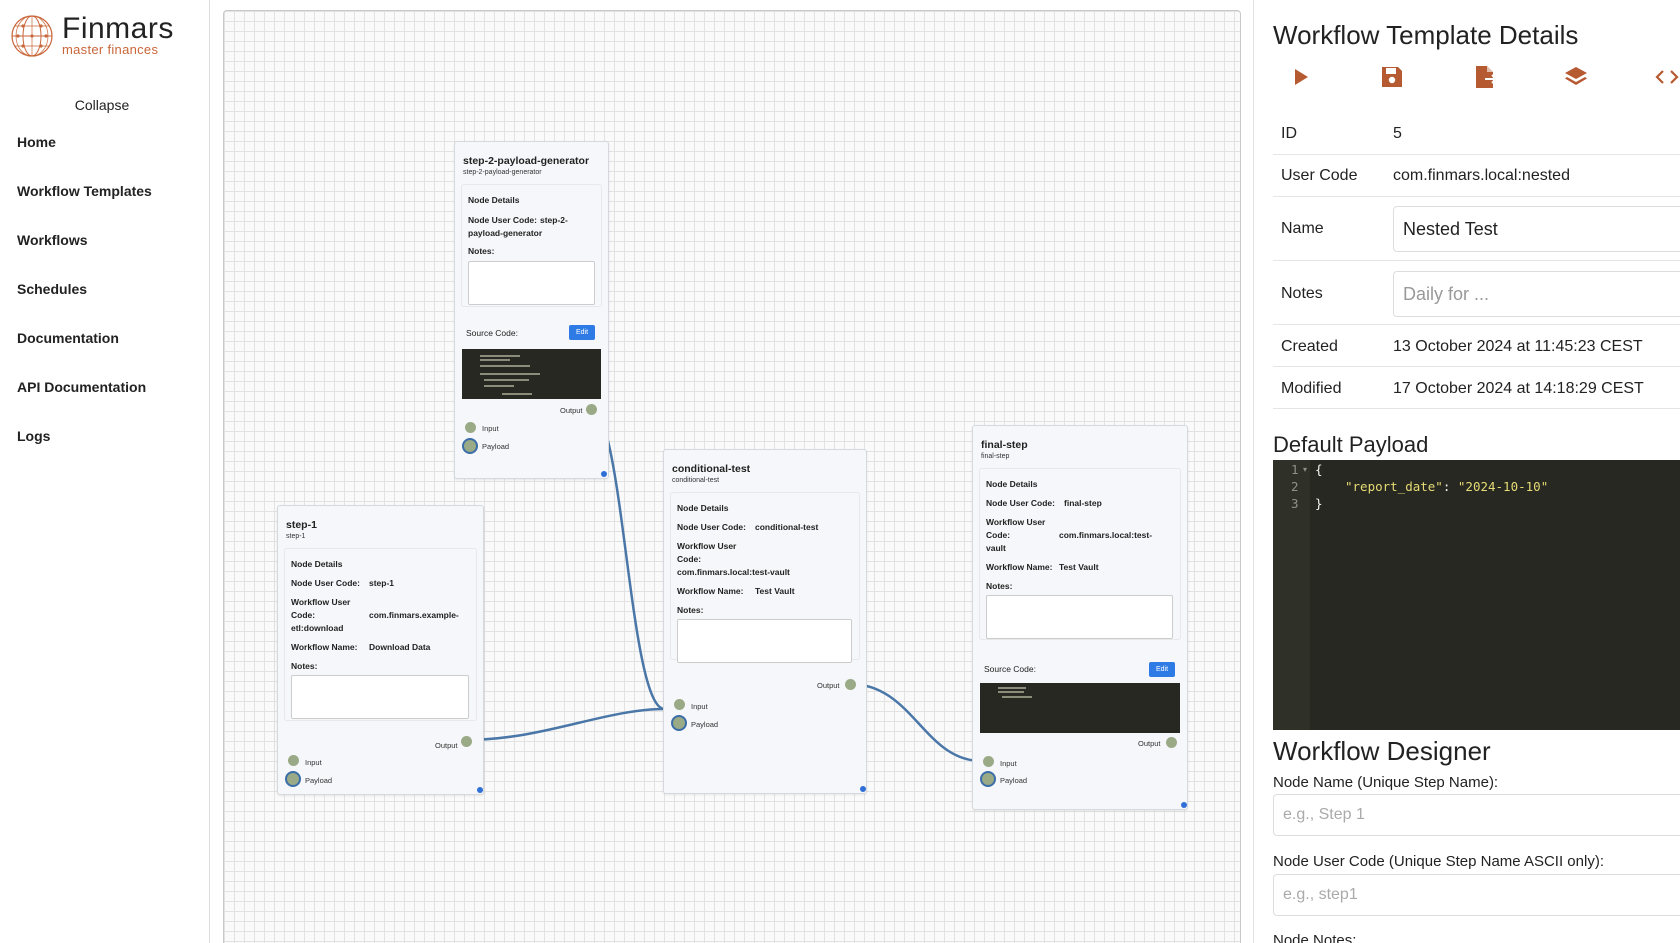 The width and height of the screenshot is (1680, 943). I want to click on created-row: Created 13 October 2024 at 11:45:23 CEST, so click(1476, 346).